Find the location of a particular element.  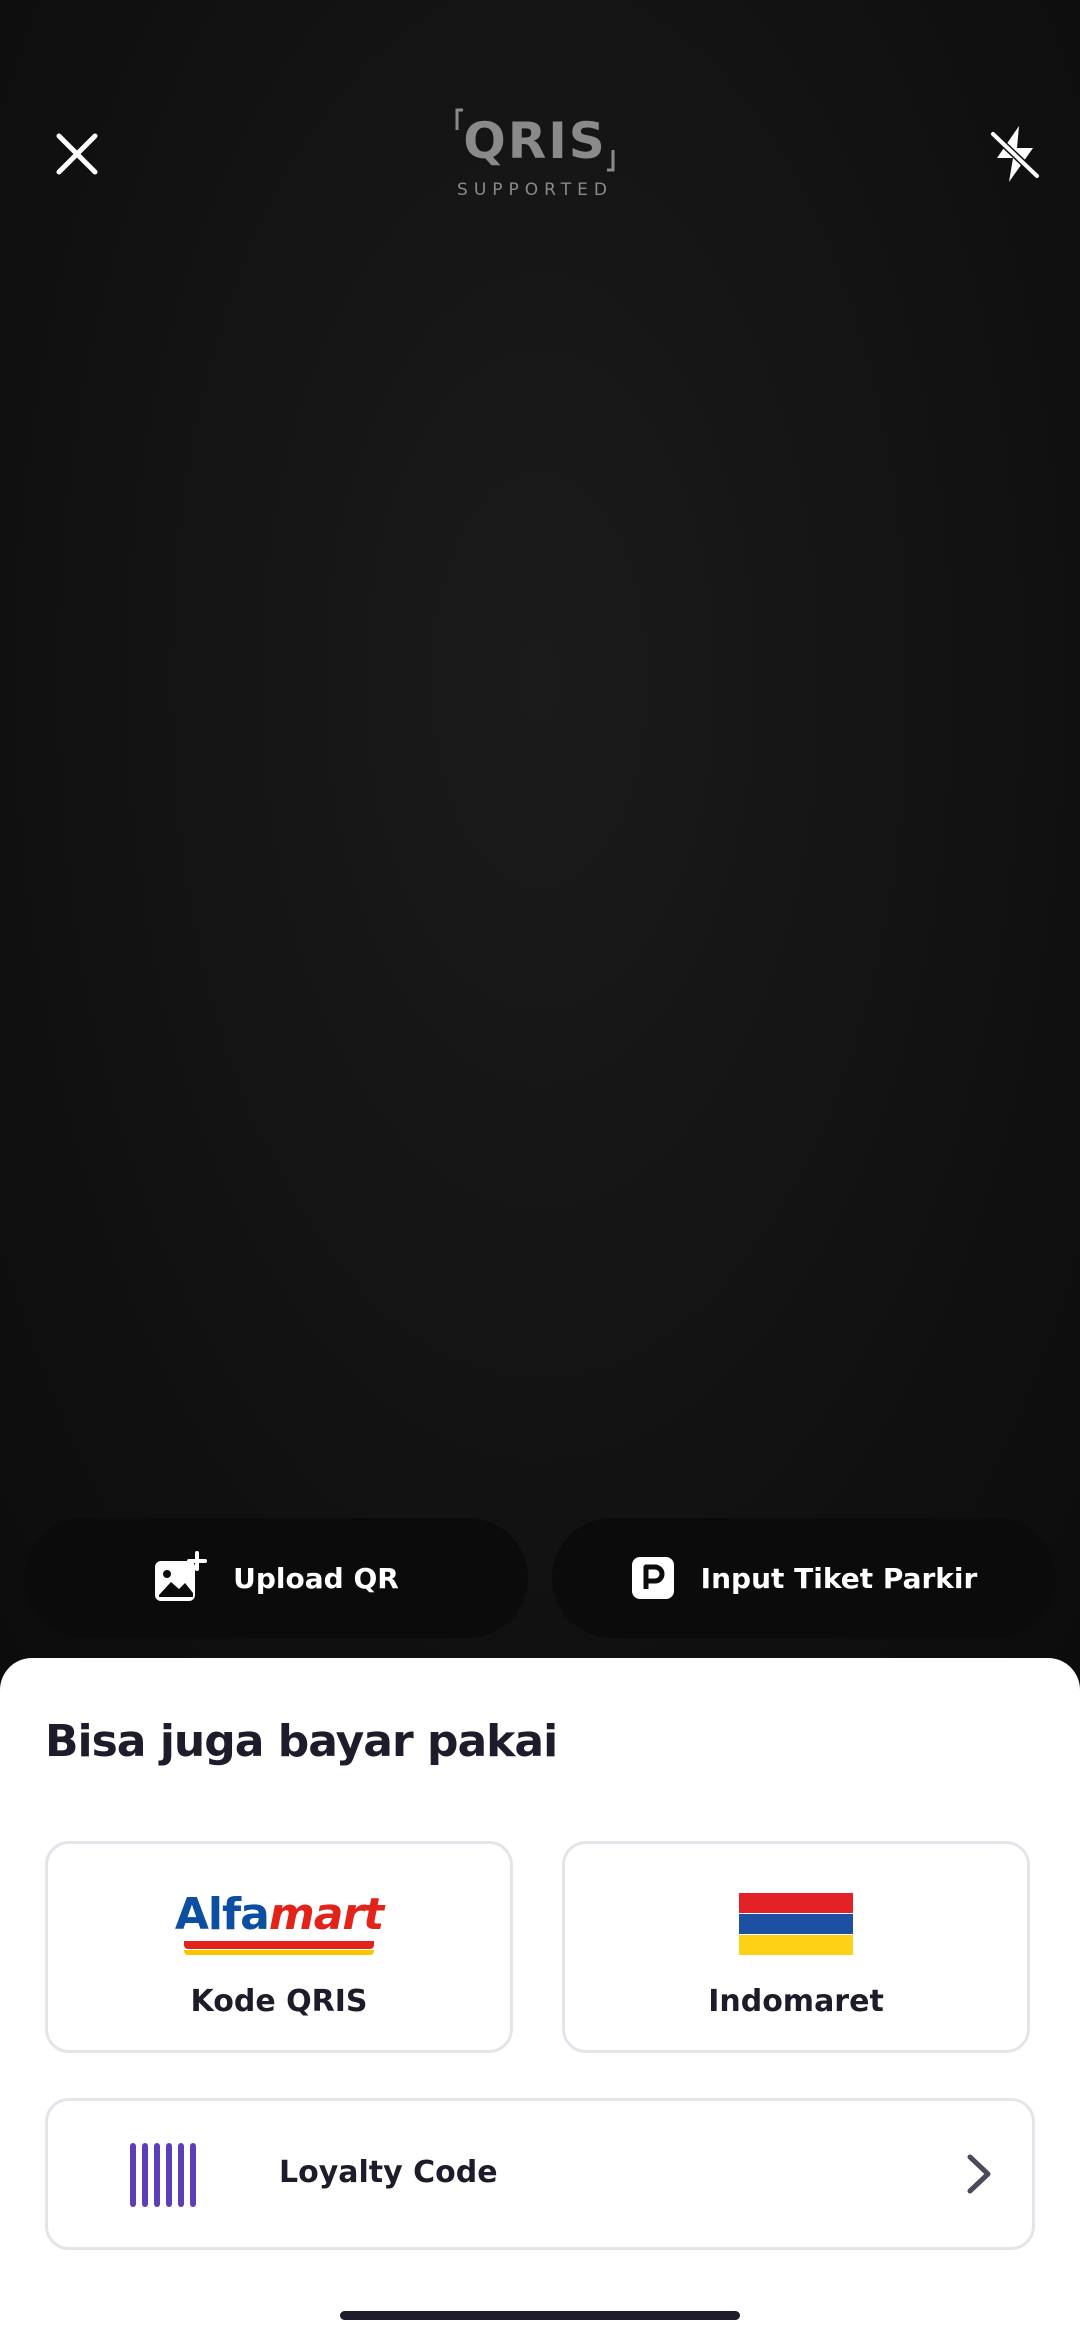

qris-wordmark: QRIS is located at coordinates (535, 140).